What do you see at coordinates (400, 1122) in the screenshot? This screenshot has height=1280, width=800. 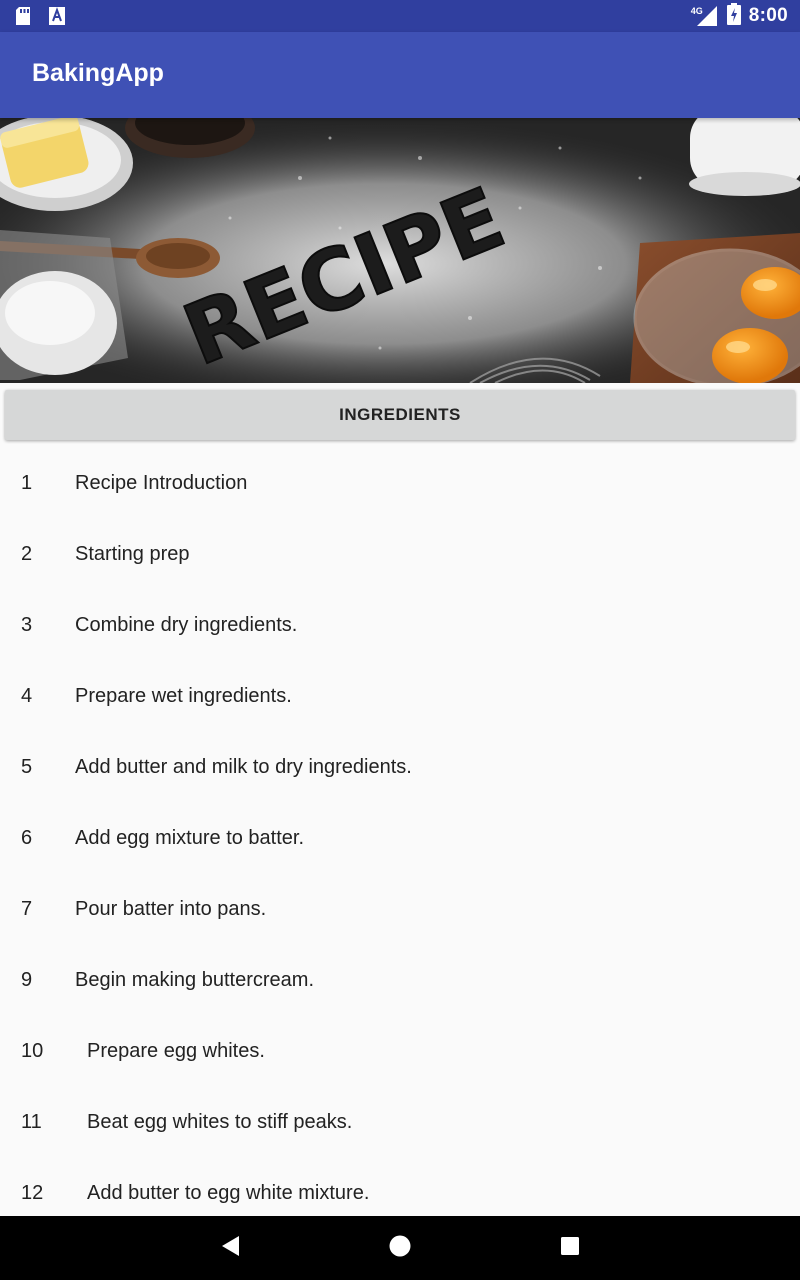 I see `step-row-11: 11 Beat egg whites to stiff peaks.` at bounding box center [400, 1122].